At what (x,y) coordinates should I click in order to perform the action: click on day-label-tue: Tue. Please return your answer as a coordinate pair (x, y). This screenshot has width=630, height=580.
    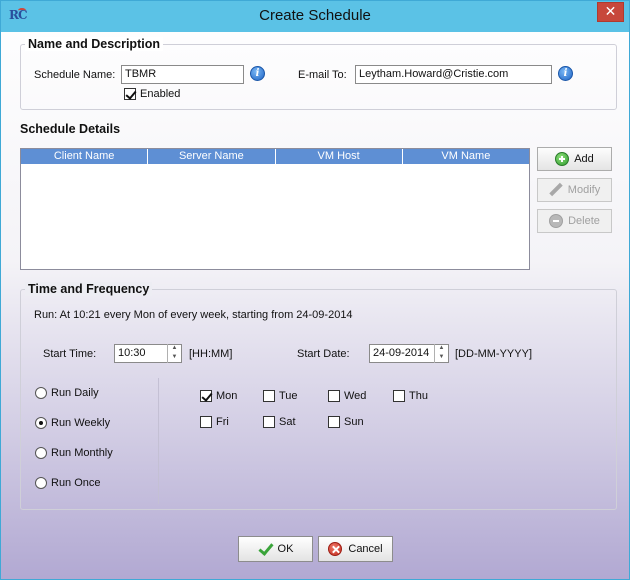
    Looking at the image, I should click on (288, 396).